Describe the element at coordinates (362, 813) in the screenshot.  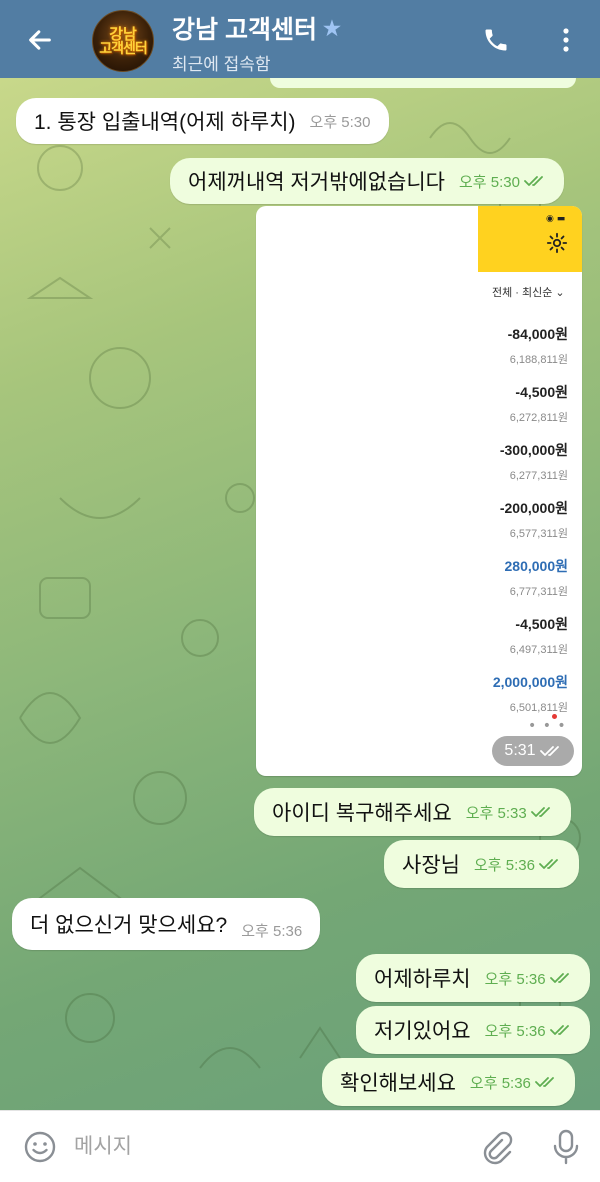
I see `message-text: 아이디 복구해주세요` at that location.